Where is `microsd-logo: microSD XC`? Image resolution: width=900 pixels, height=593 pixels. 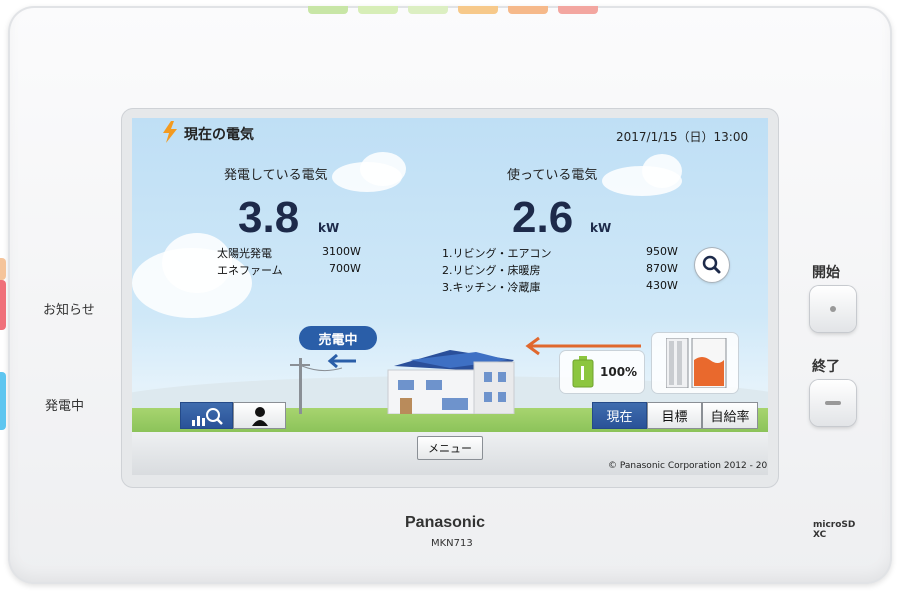 microsd-logo: microSD XC is located at coordinates (834, 530).